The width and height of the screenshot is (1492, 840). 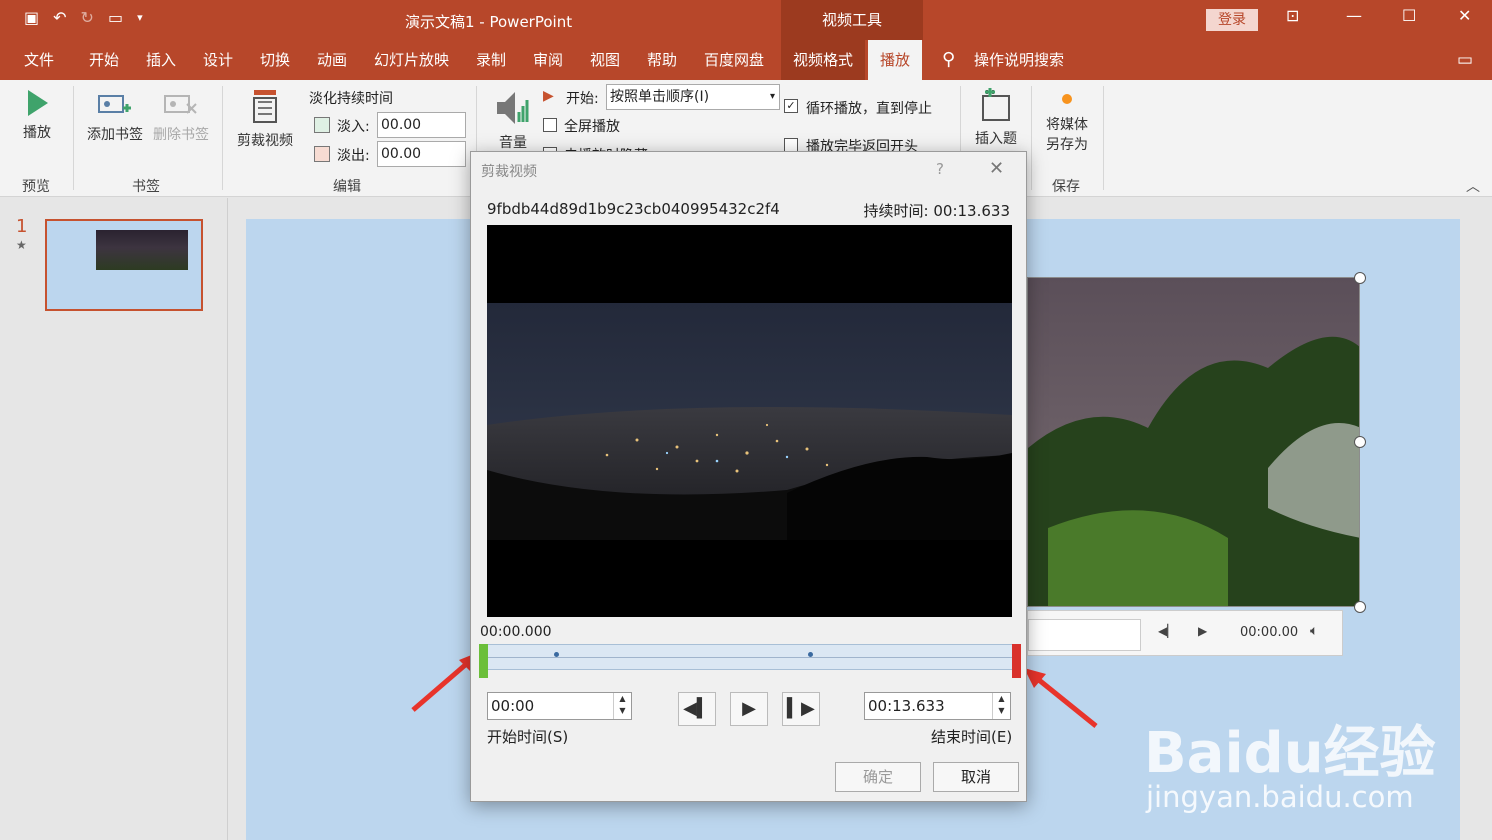 I want to click on new-file-icon: ▭, so click(x=115, y=17).